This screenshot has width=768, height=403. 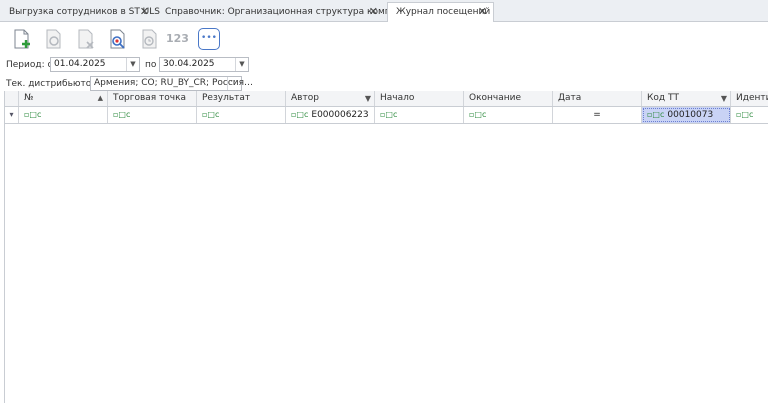 What do you see at coordinates (117, 39) in the screenshot?
I see `find-doc-icon` at bounding box center [117, 39].